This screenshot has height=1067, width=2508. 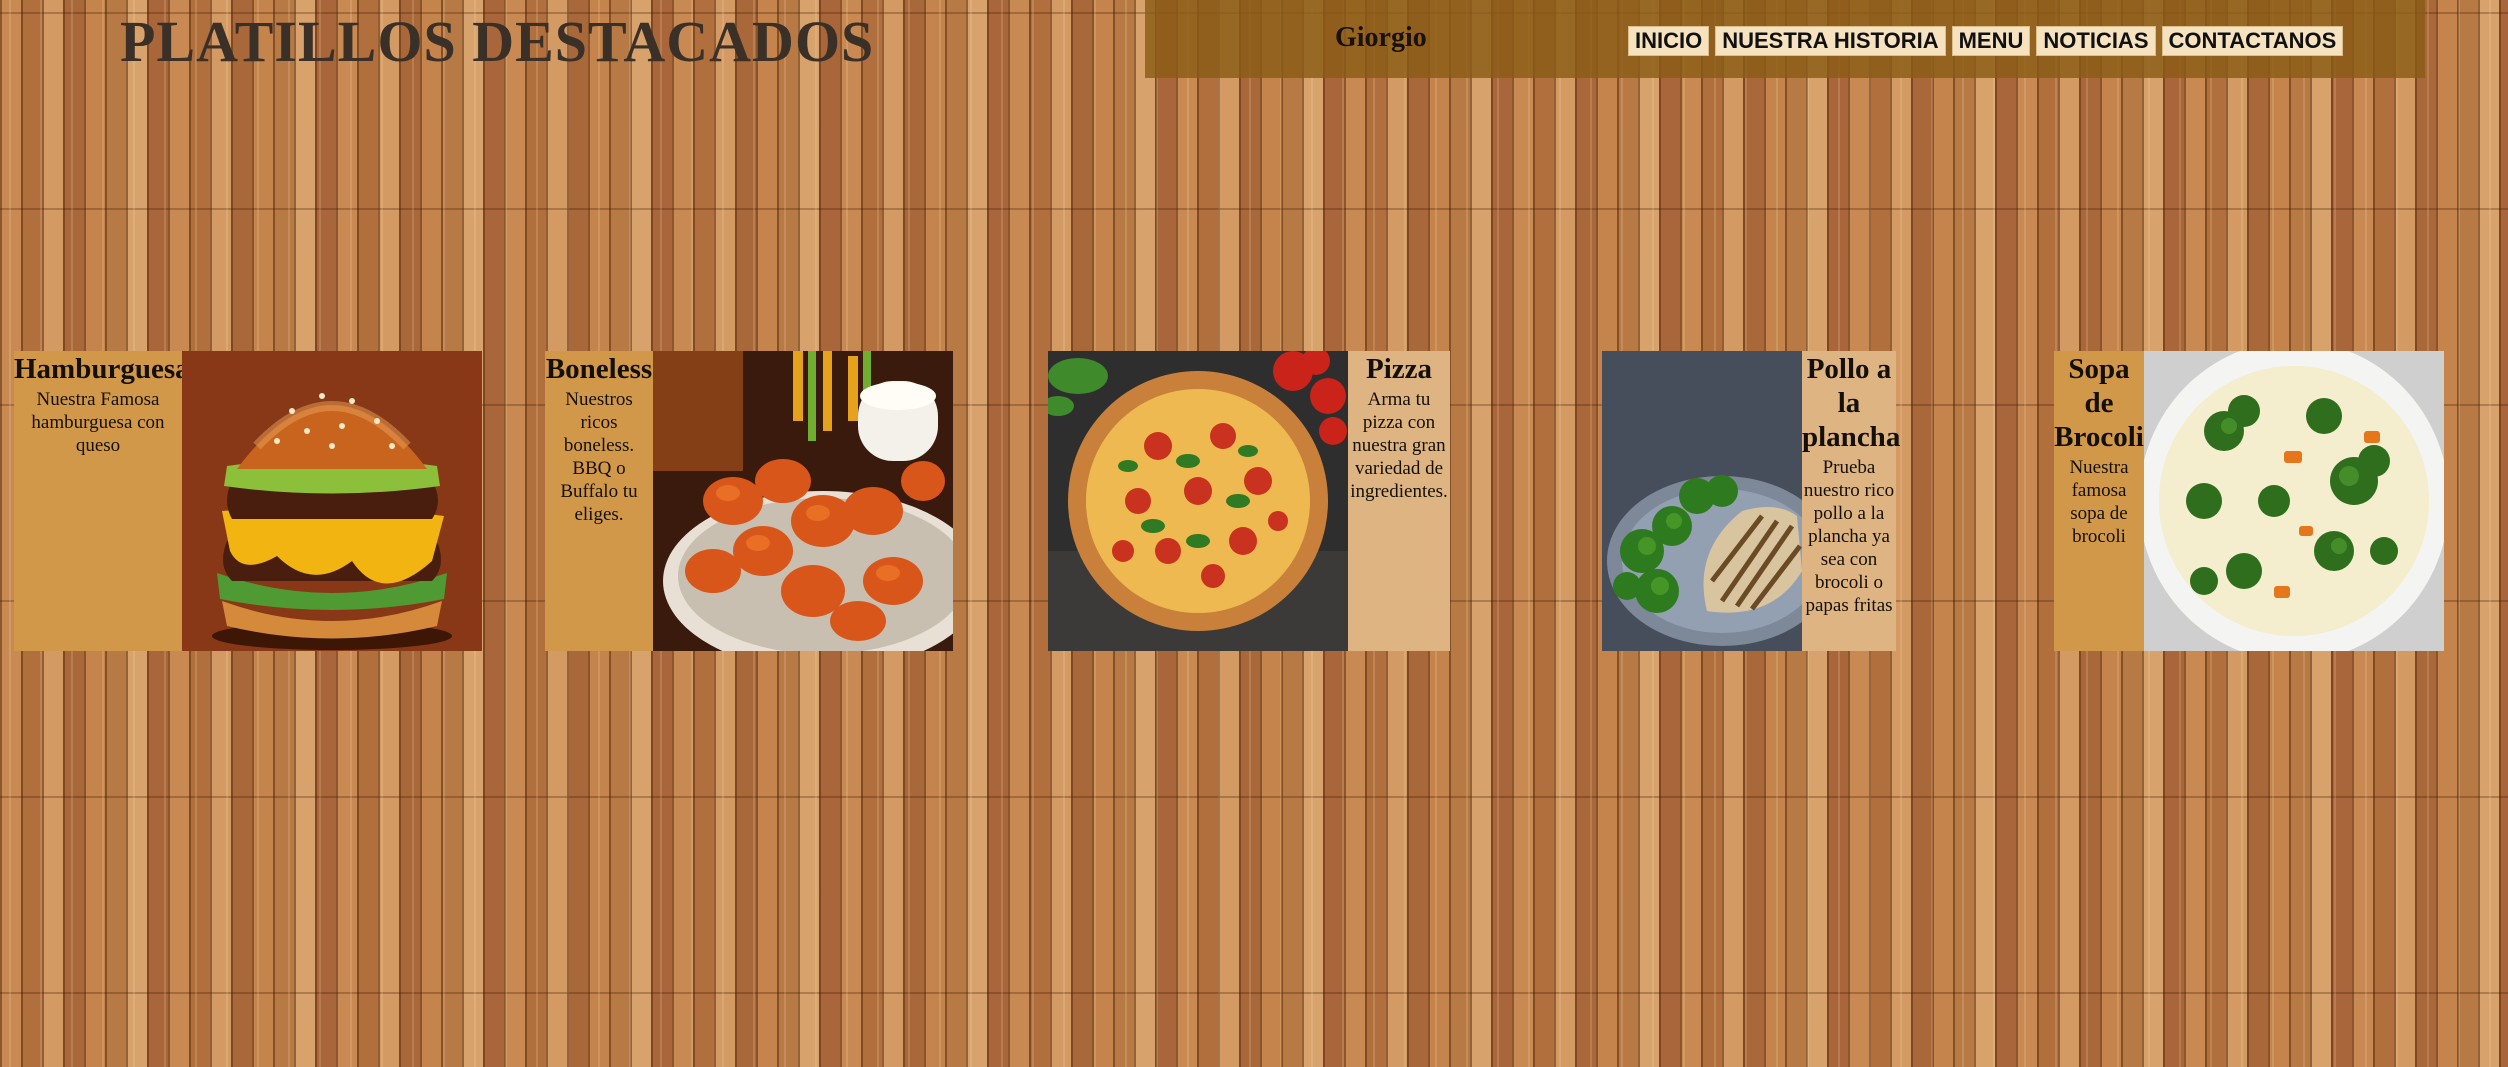 I want to click on nav-menu: MENU, so click(x=1991, y=41).